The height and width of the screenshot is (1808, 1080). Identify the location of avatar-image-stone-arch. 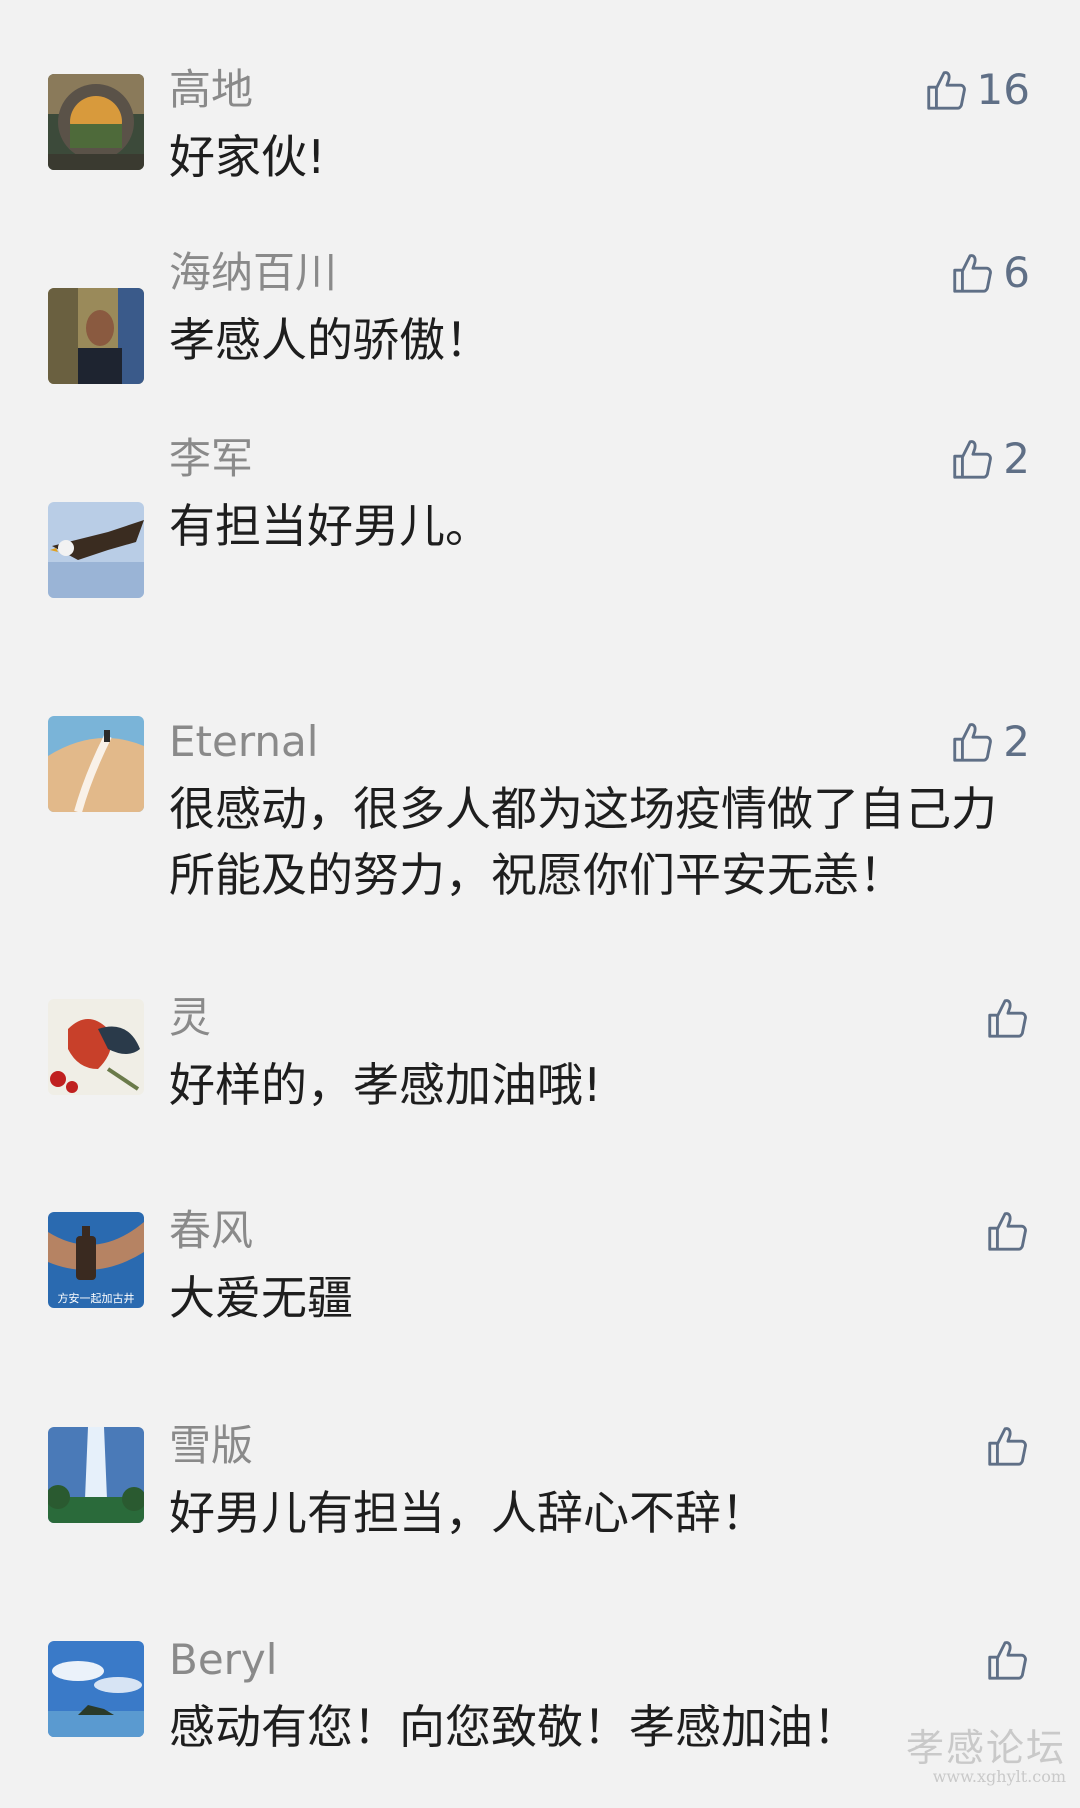
(96, 122).